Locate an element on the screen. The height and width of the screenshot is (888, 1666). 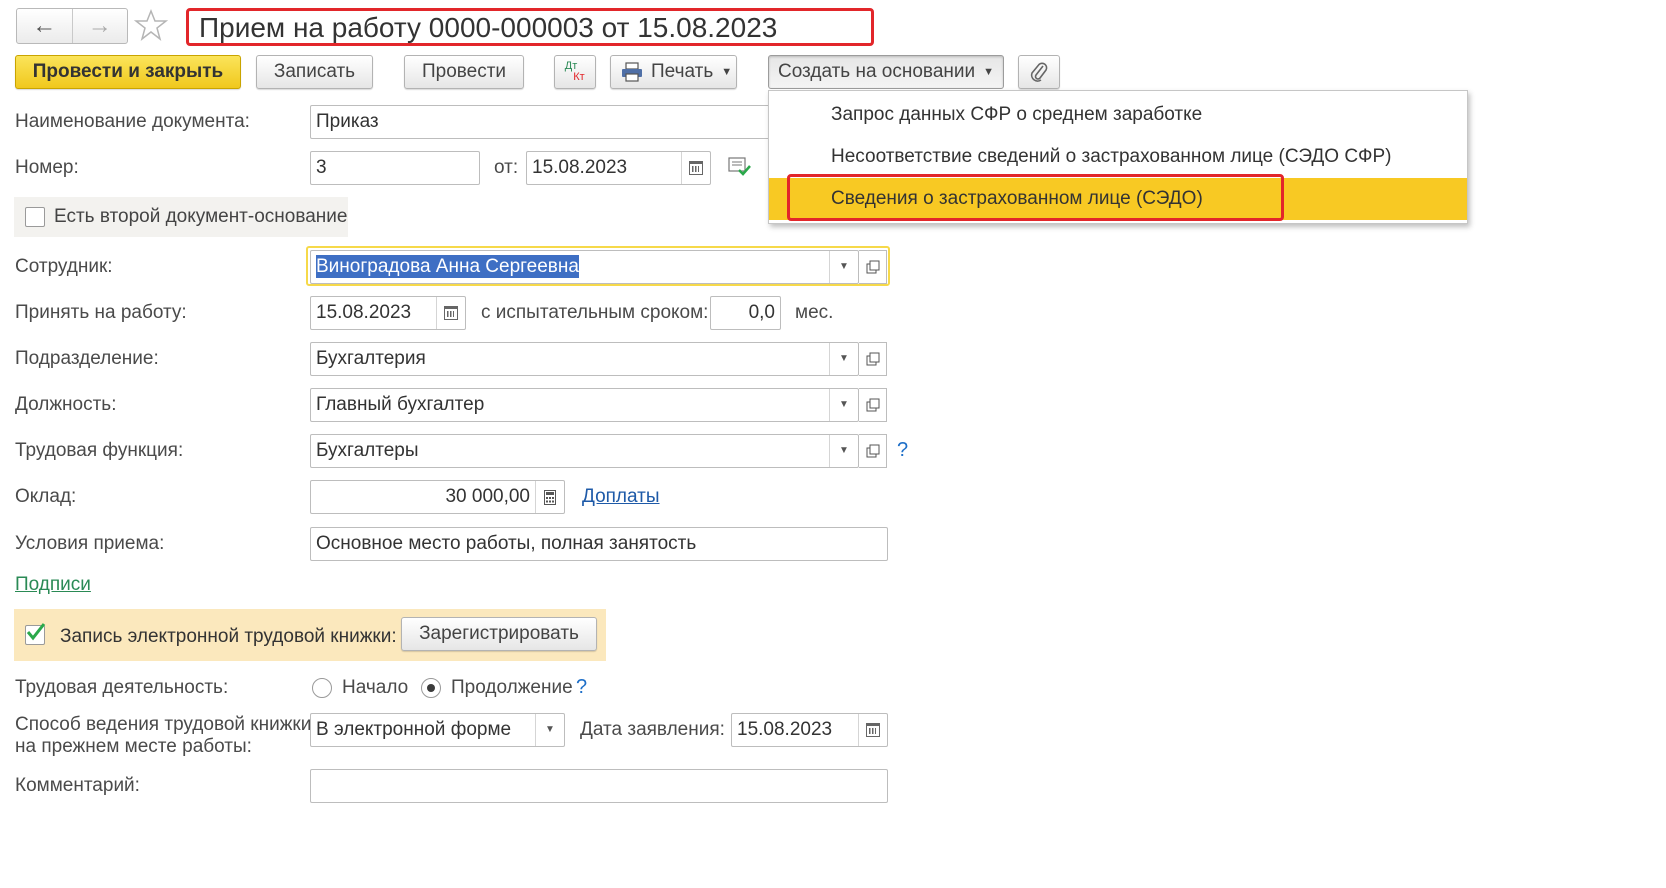
calculator-button is located at coordinates (549, 497).